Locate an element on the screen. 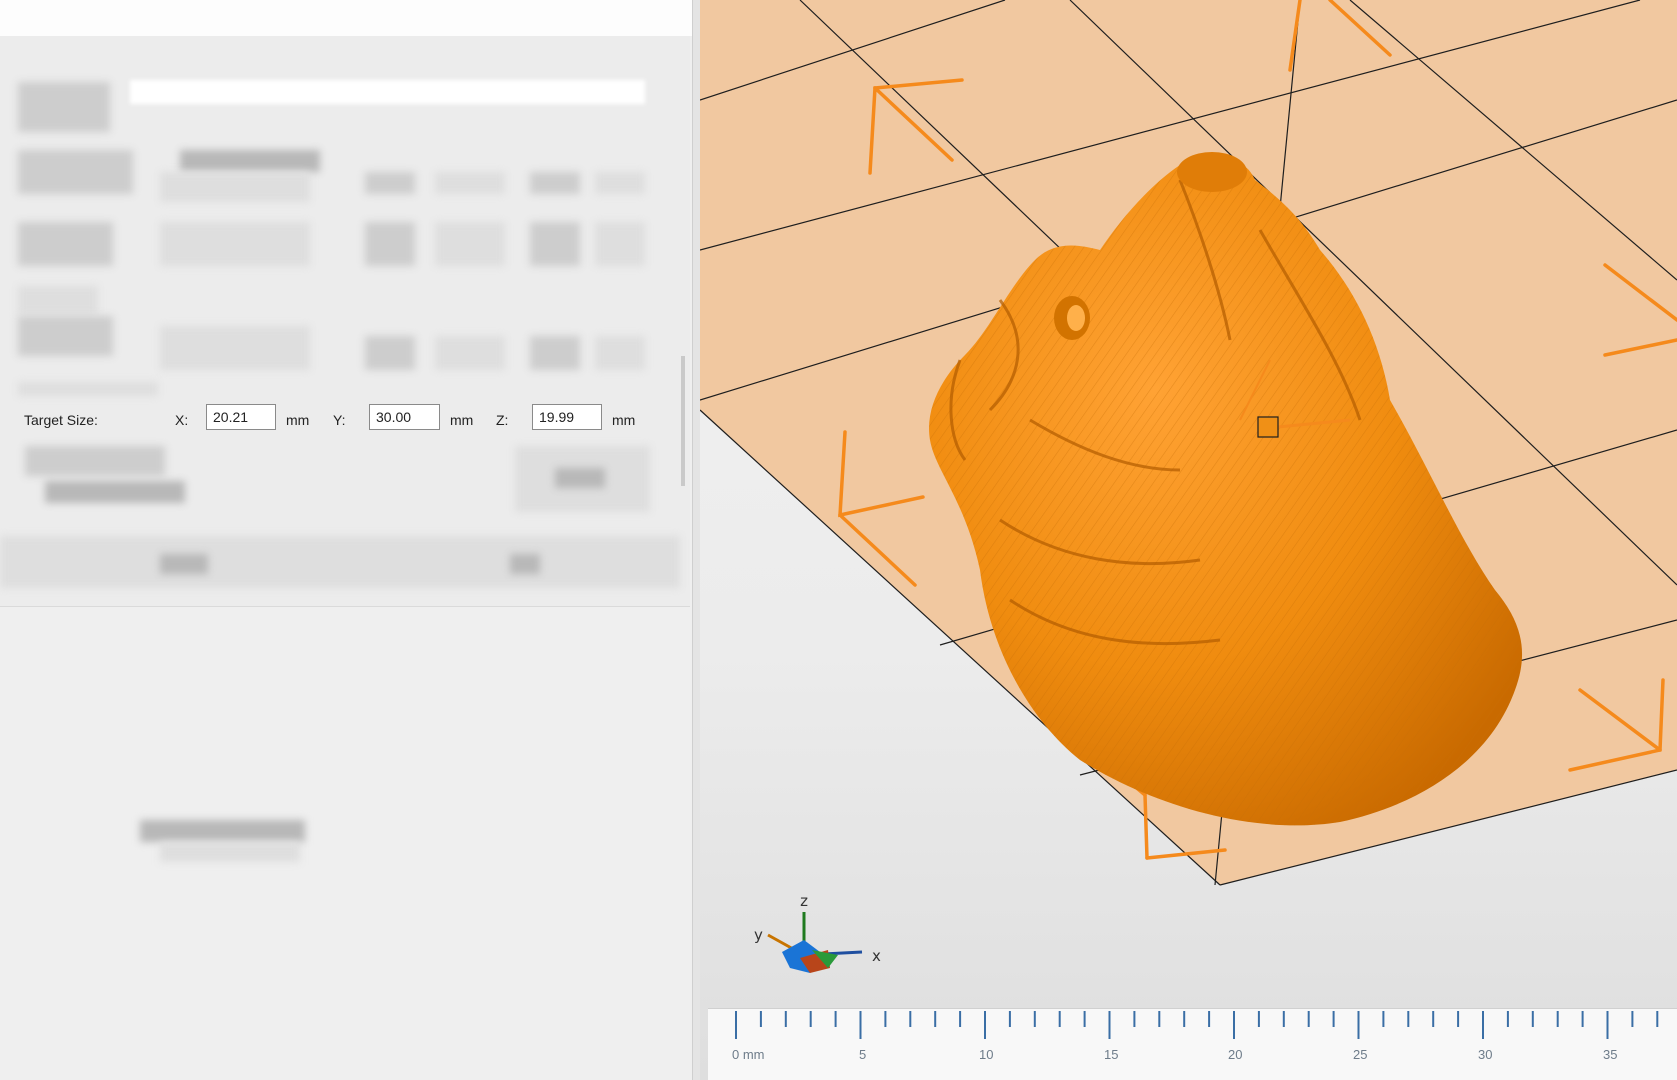 The height and width of the screenshot is (1080, 1677). axis-gizmo-icon: z x y is located at coordinates (817, 932).